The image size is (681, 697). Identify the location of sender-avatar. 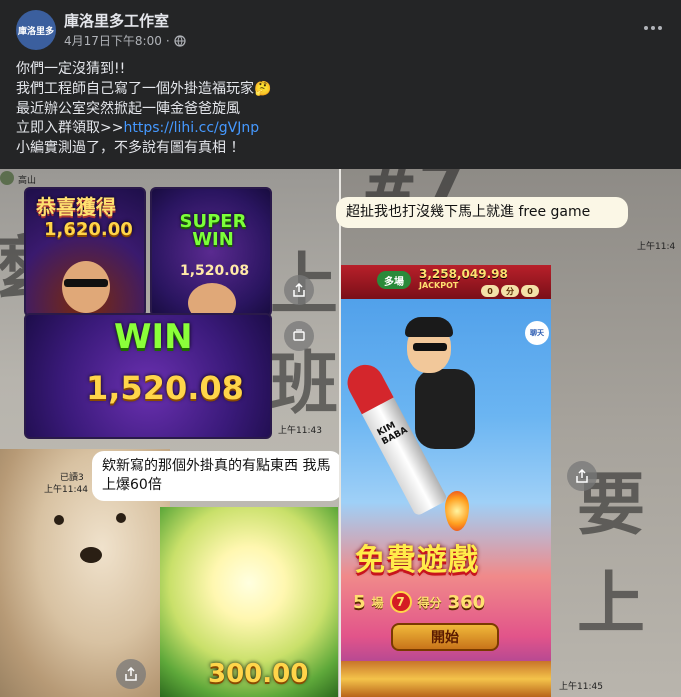
(7, 178).